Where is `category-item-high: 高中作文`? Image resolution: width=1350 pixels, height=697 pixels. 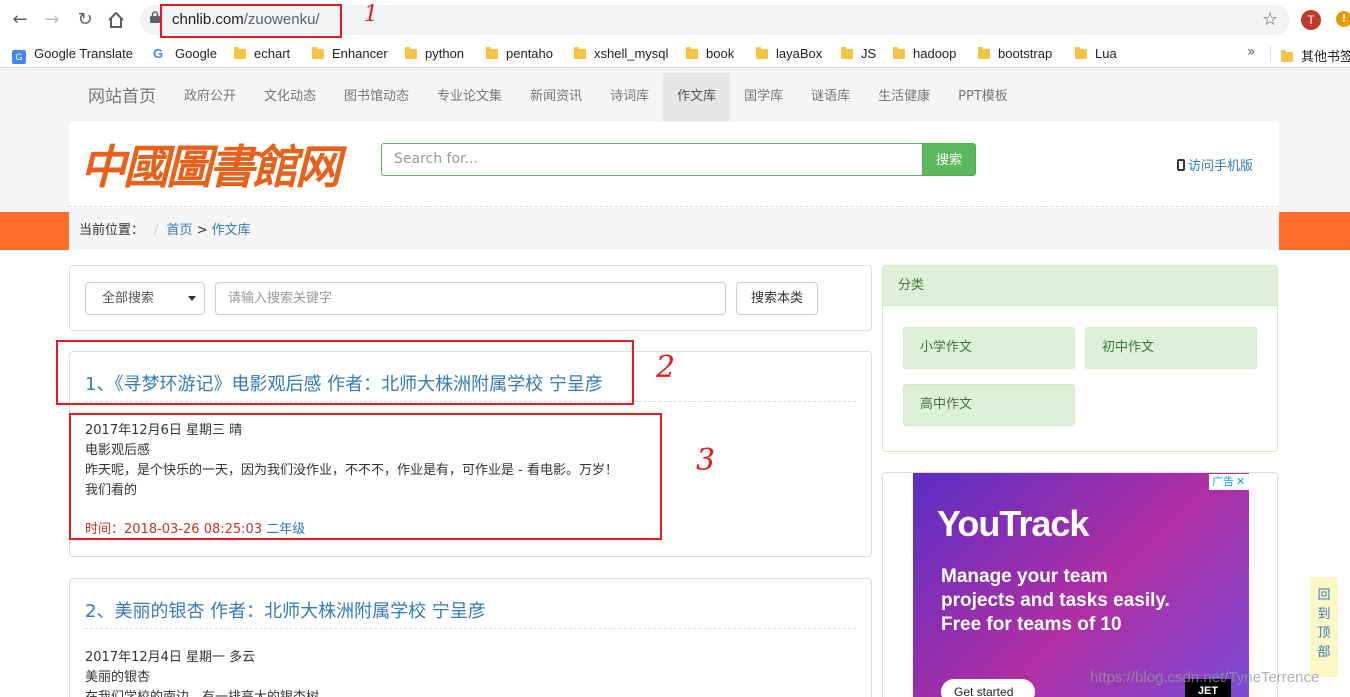 category-item-high: 高中作文 is located at coordinates (989, 405).